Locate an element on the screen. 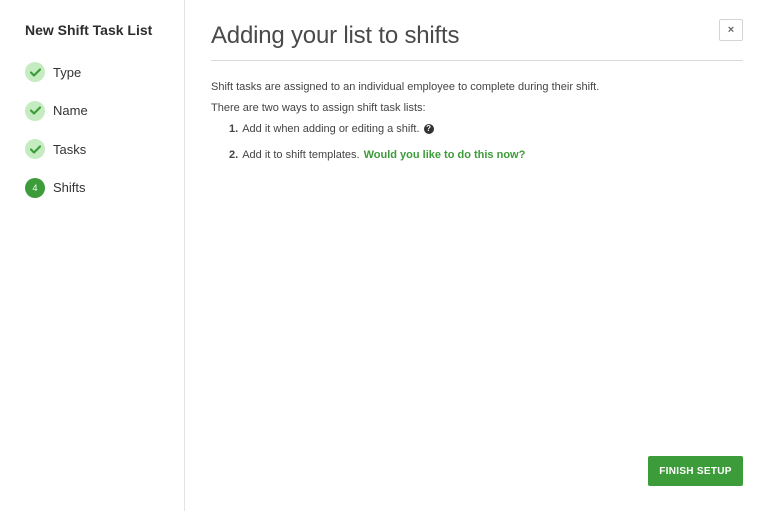 This screenshot has height=511, width=768. option-number: 2. is located at coordinates (234, 155).